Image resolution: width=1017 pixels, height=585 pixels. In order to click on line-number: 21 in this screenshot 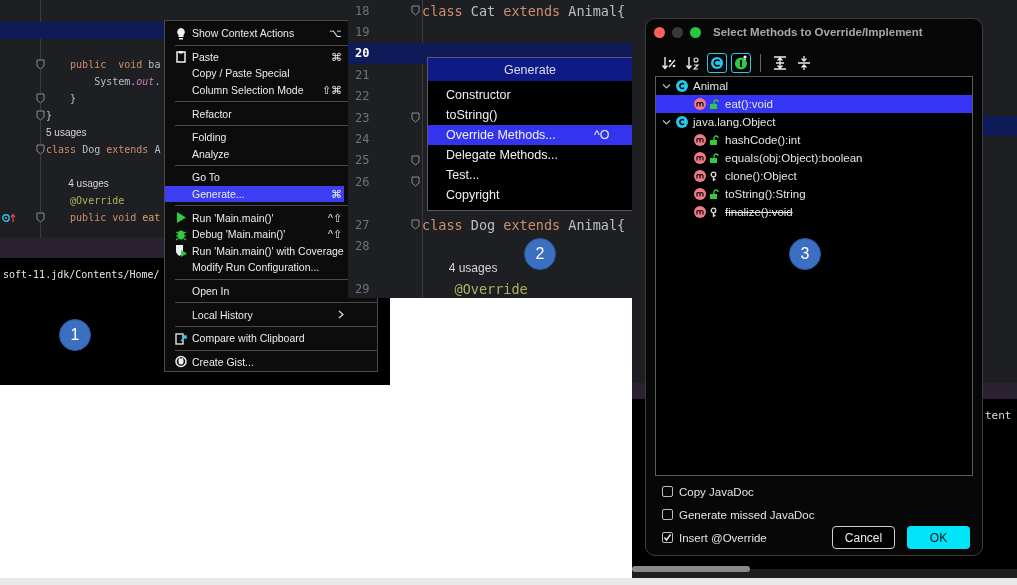, I will do `click(362, 74)`.